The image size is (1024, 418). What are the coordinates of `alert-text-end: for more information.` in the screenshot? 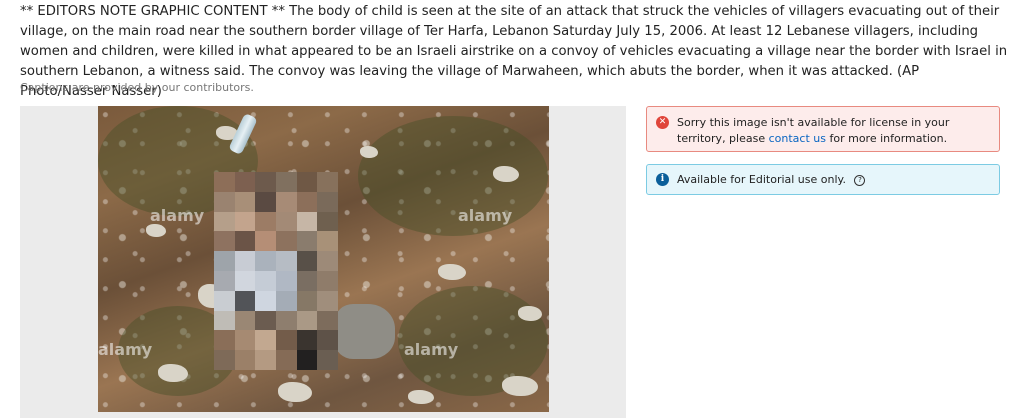 It's located at (886, 138).